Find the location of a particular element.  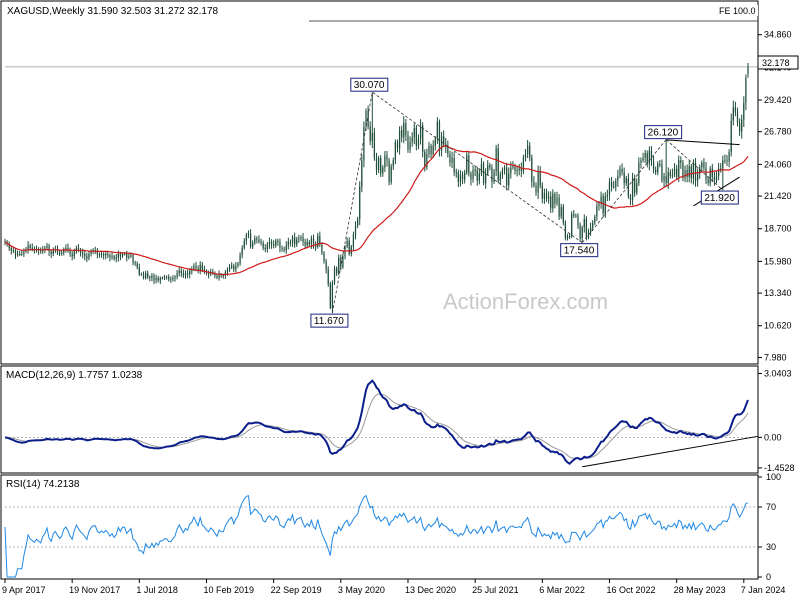

time-tick-label: 9 Apr 2017 is located at coordinates (24, 590).